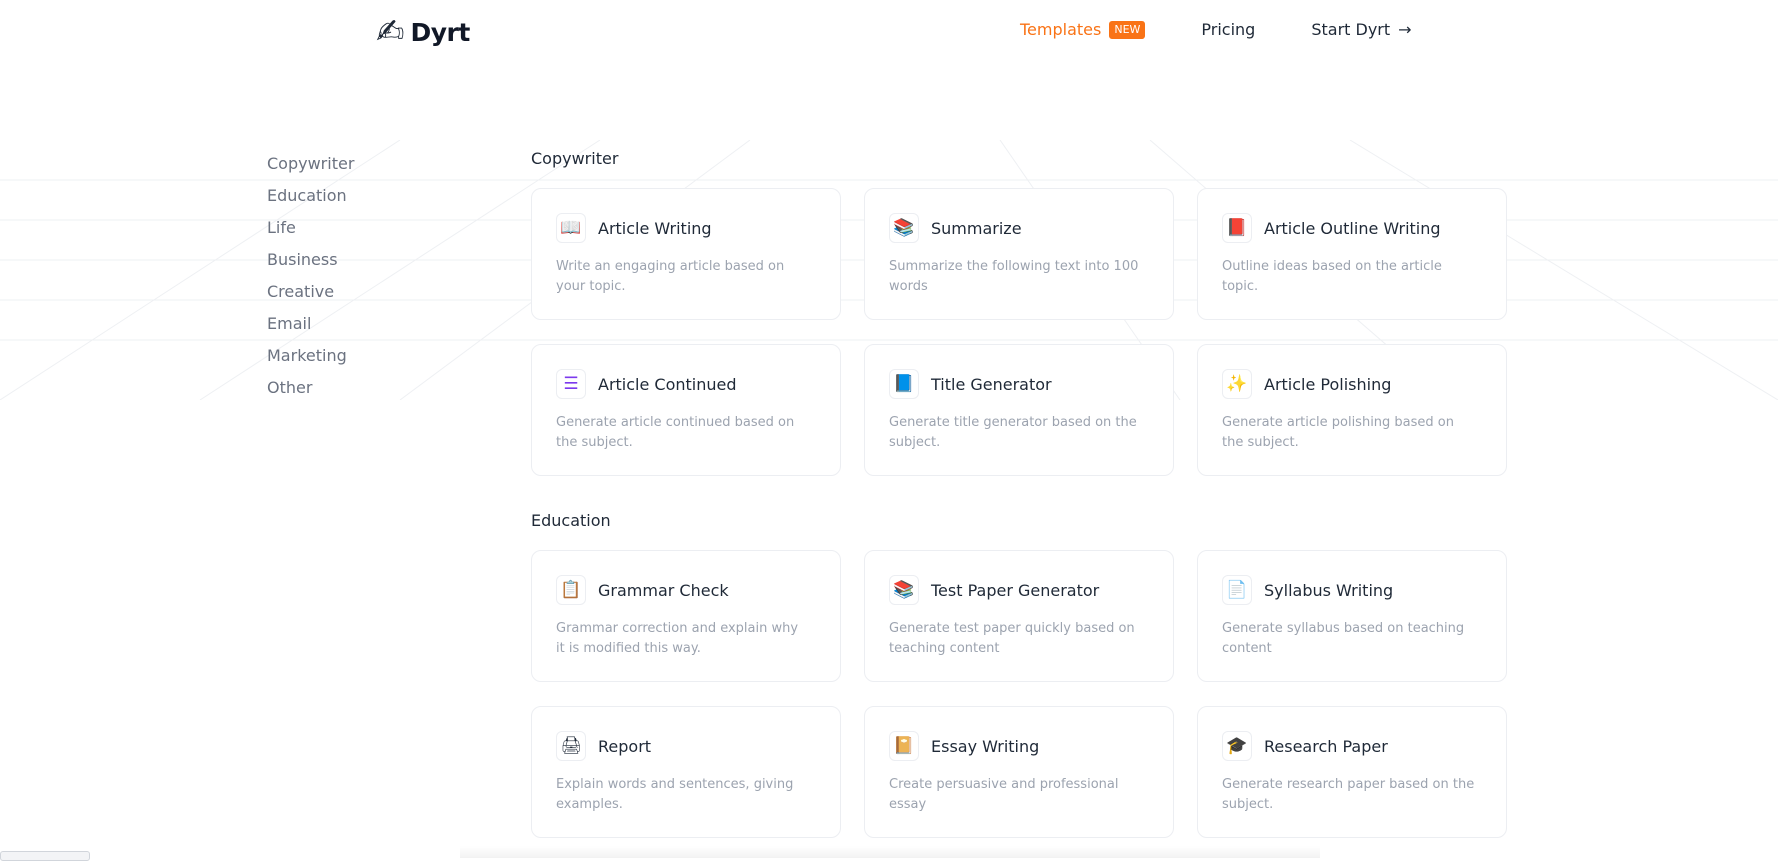 This screenshot has height=861, width=1778. I want to click on card-title: Article Outline Writing, so click(1352, 228).